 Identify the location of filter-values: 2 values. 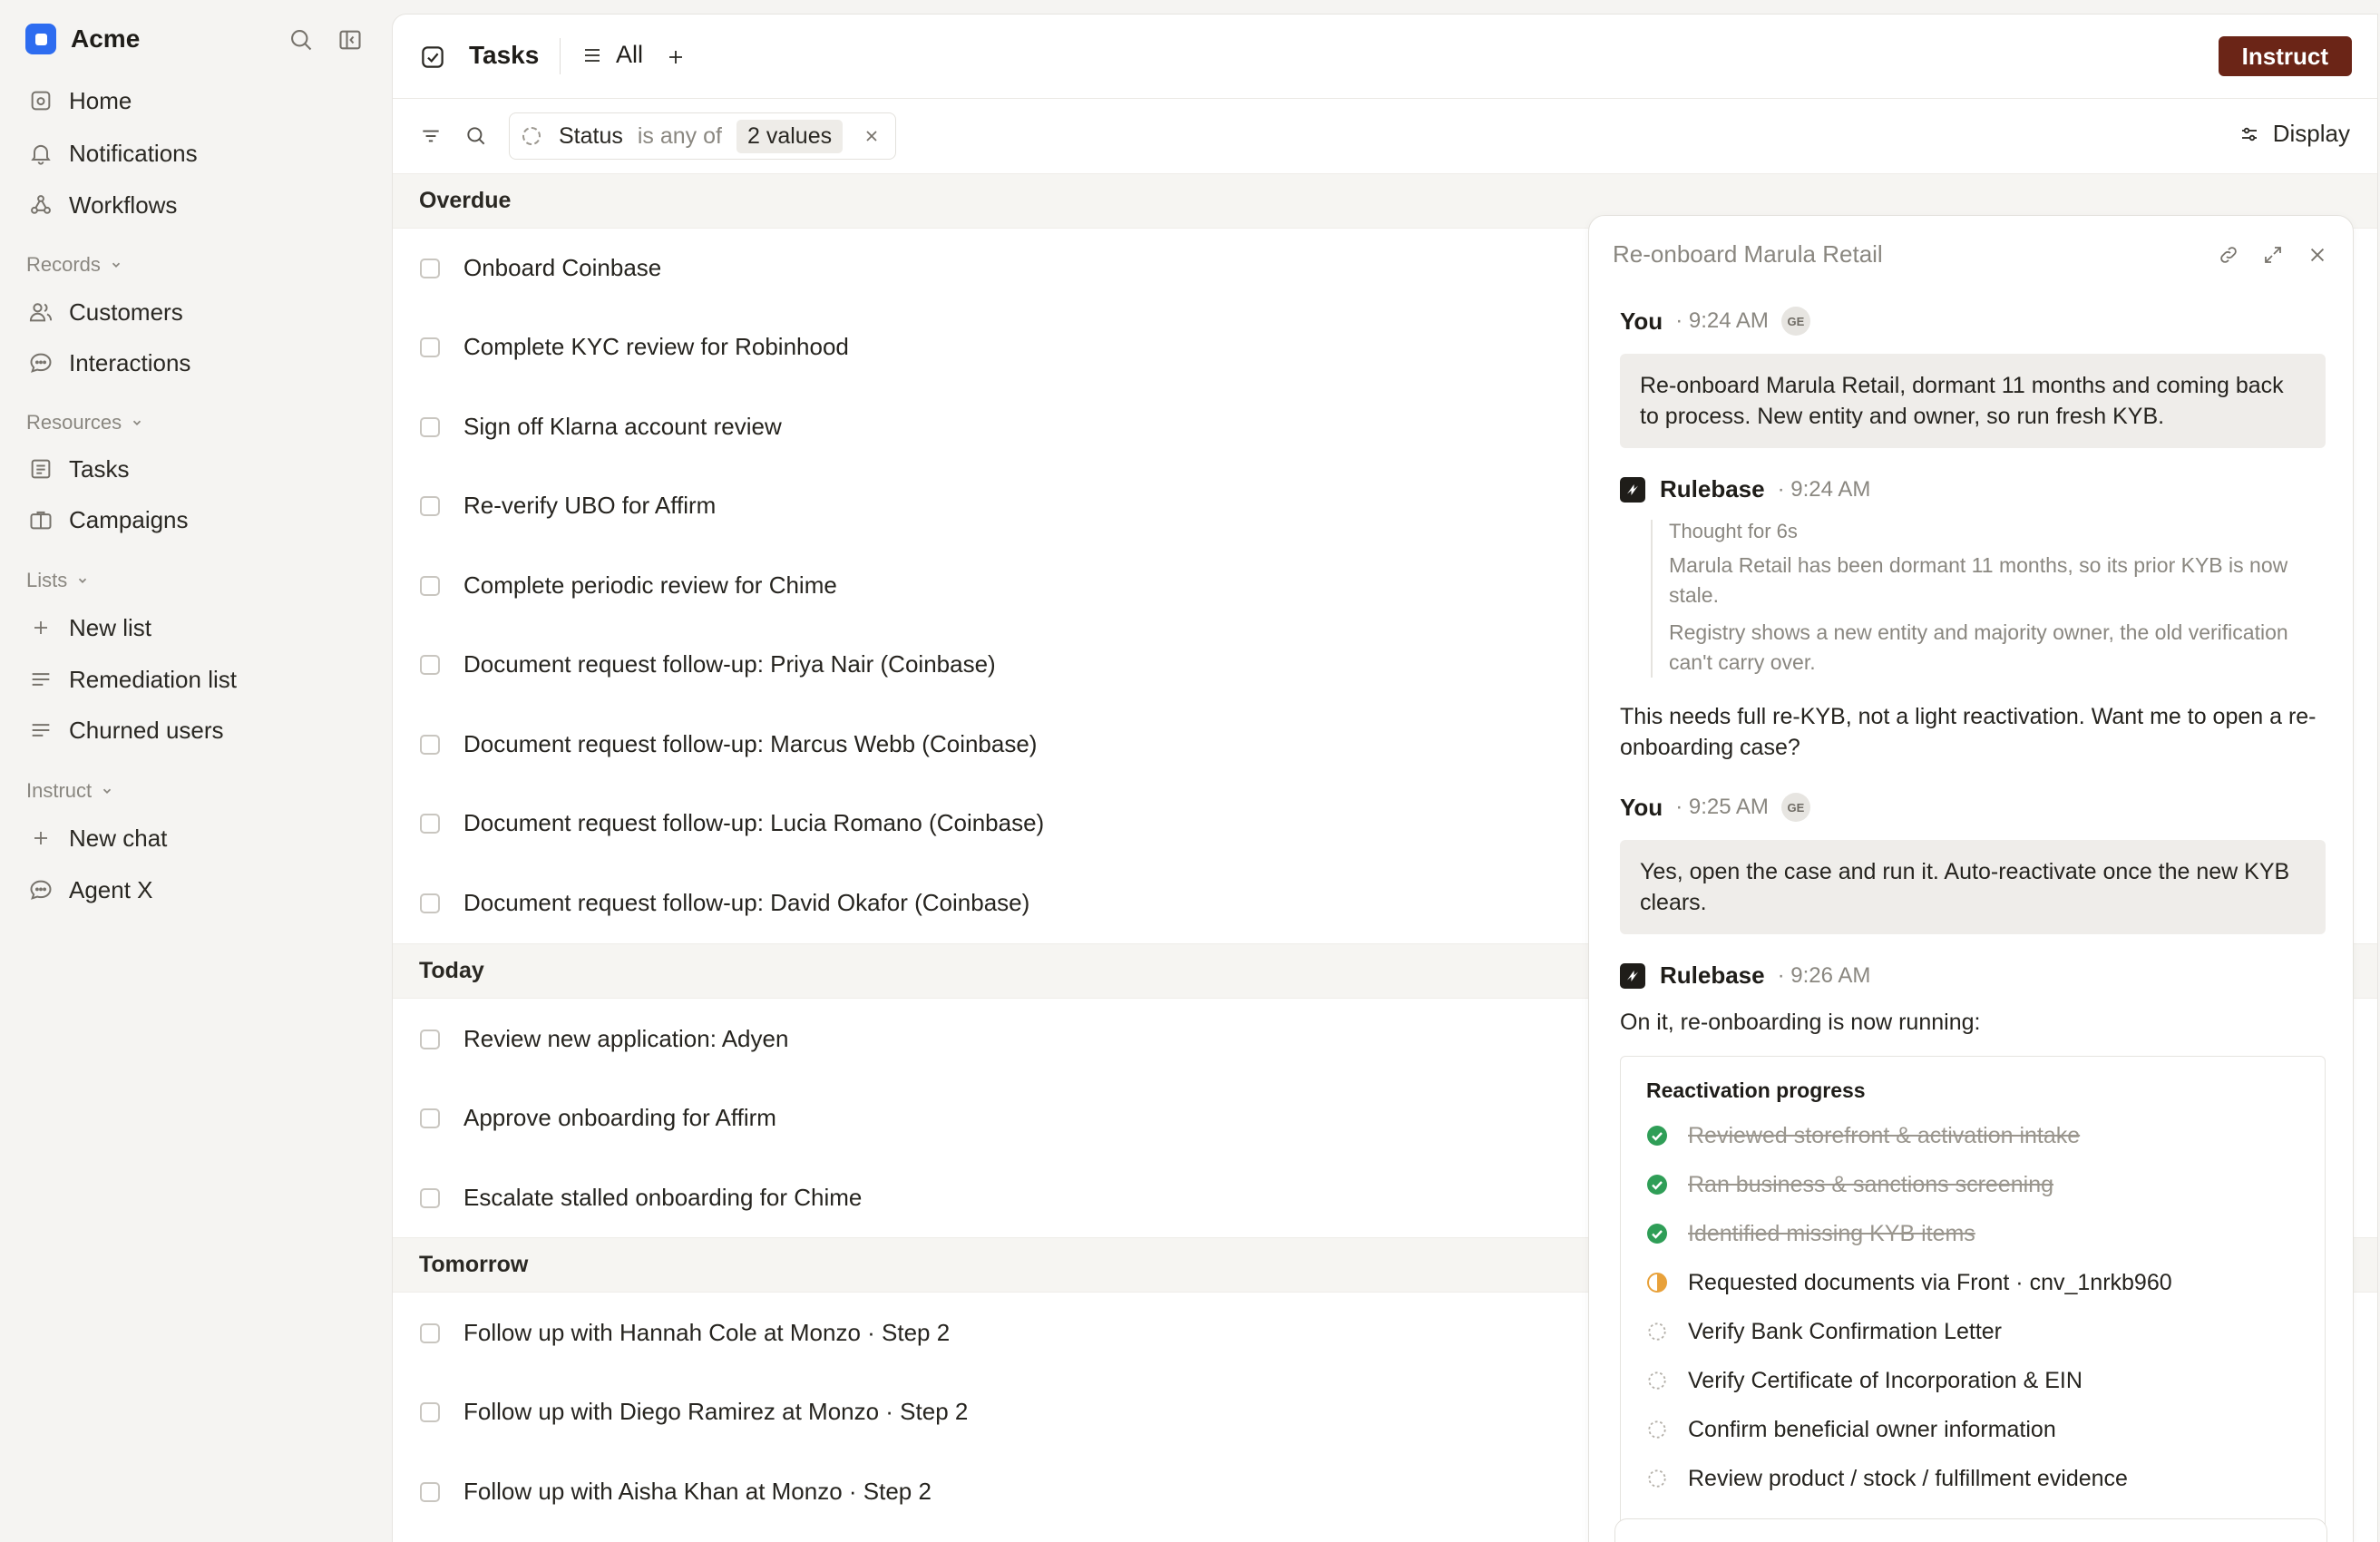
(790, 136).